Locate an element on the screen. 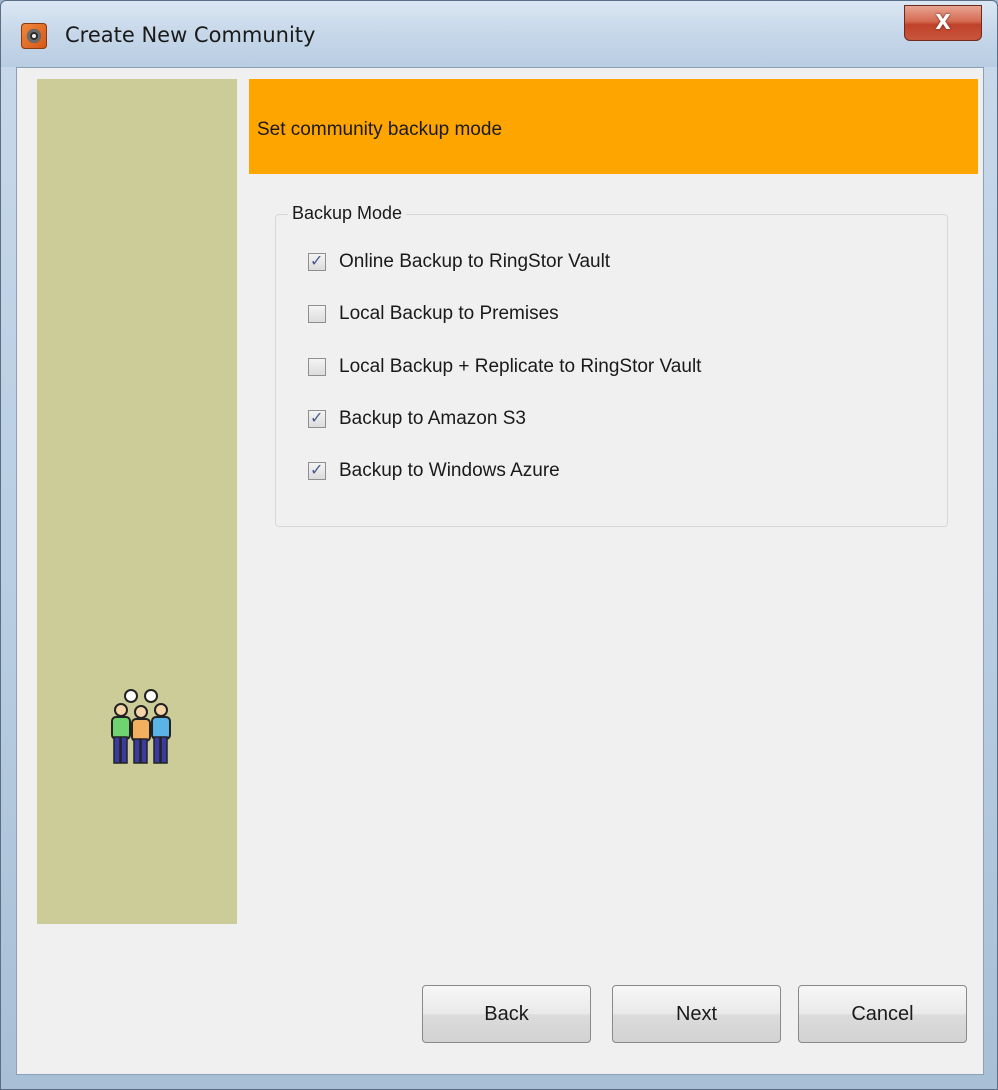 The height and width of the screenshot is (1090, 998). option-label: Local Backup to Premises is located at coordinates (449, 313).